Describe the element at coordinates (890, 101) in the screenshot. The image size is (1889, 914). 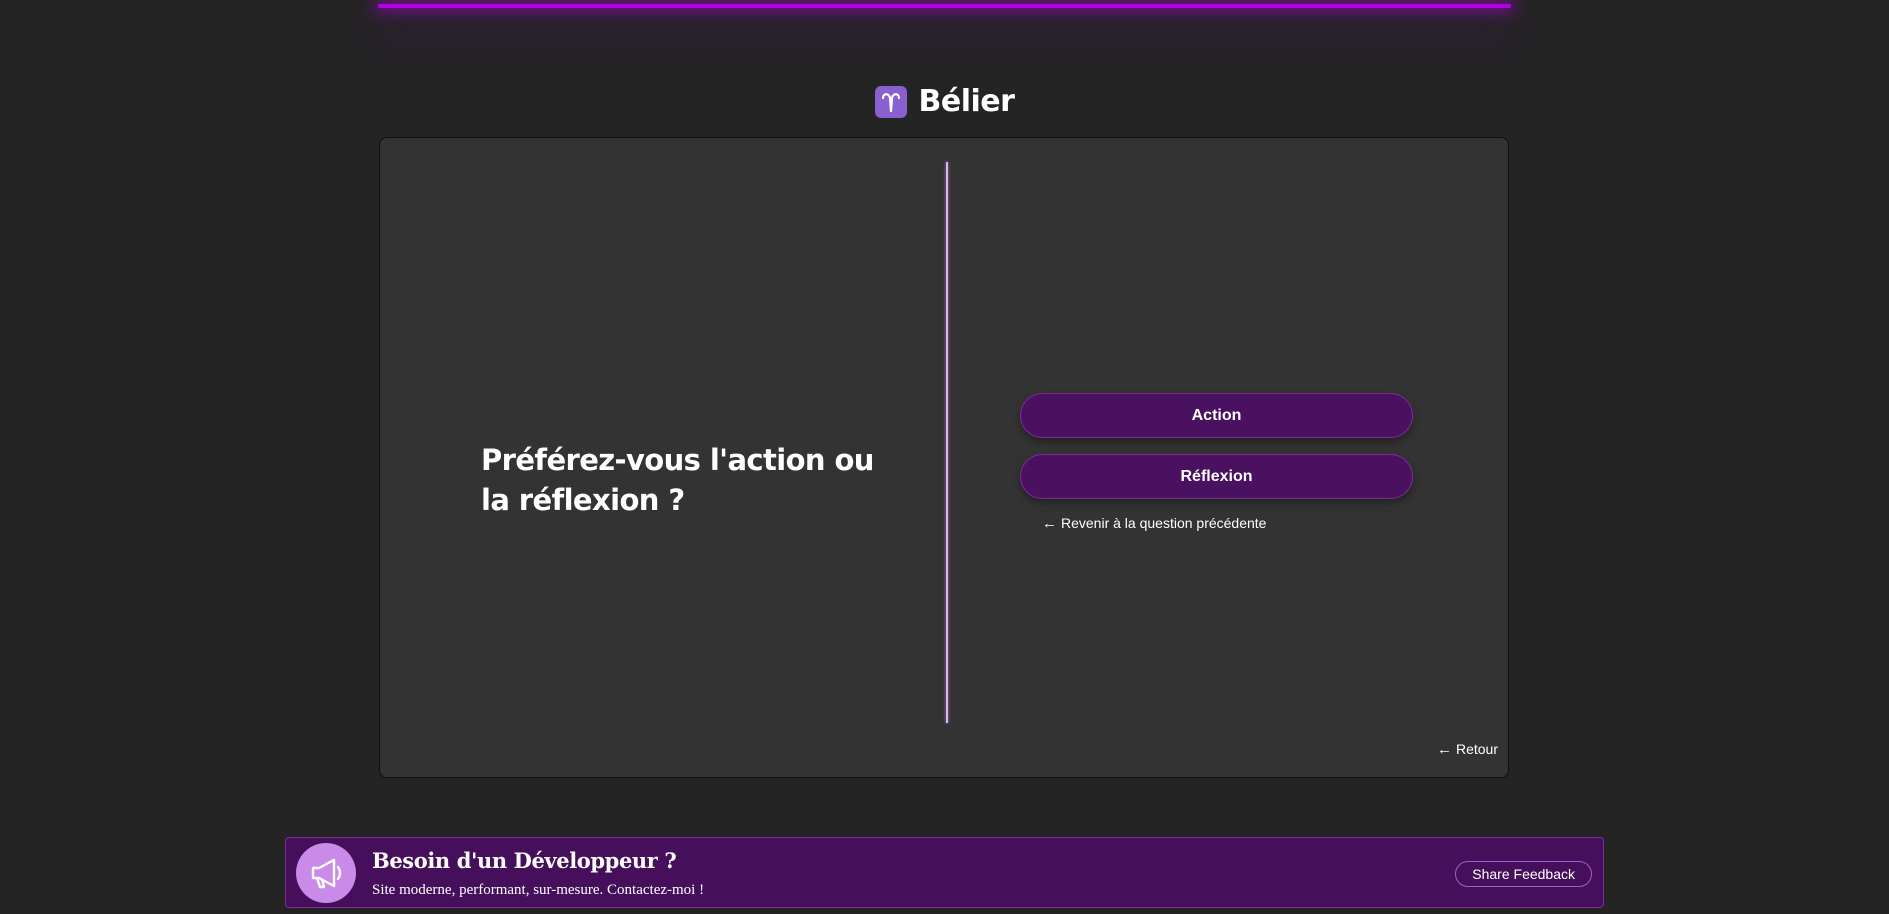
I see `aries-icon` at that location.